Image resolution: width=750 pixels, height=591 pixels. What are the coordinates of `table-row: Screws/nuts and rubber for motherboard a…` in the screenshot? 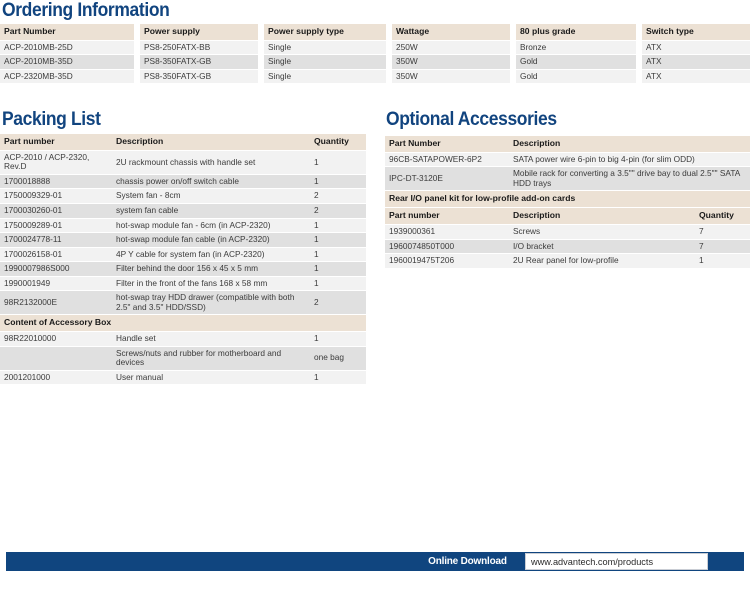 It's located at (183, 358).